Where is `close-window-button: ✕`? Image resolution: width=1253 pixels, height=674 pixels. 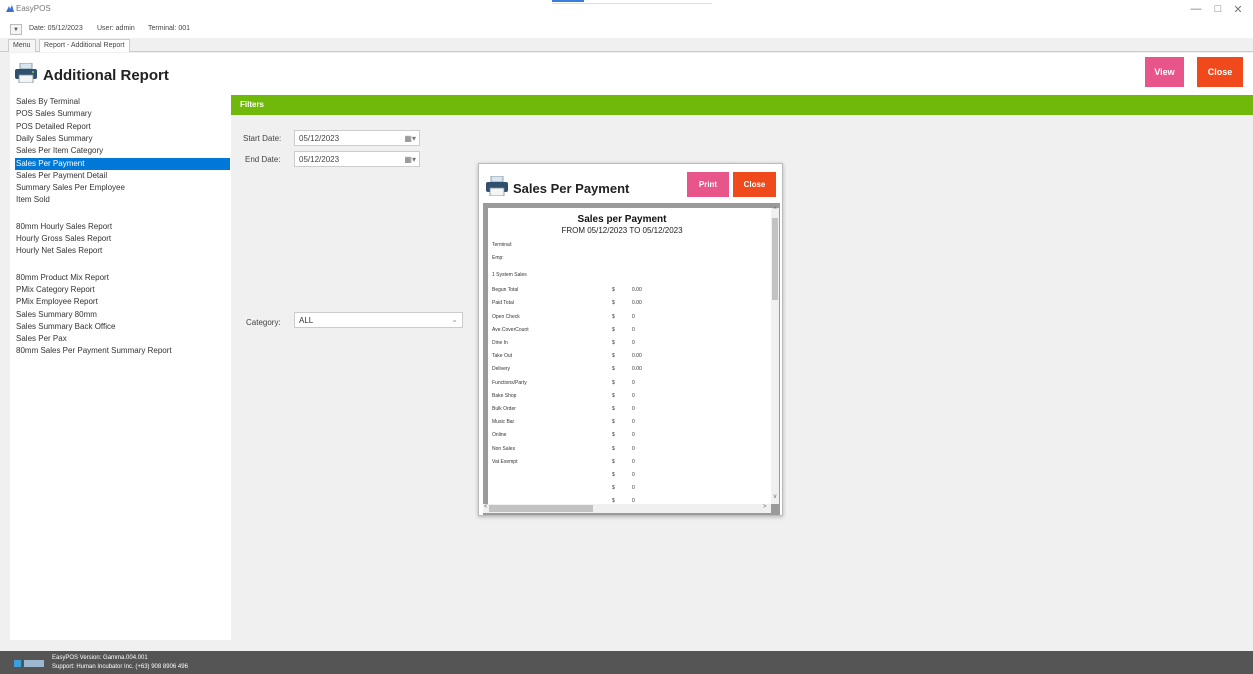 close-window-button: ✕ is located at coordinates (1238, 9).